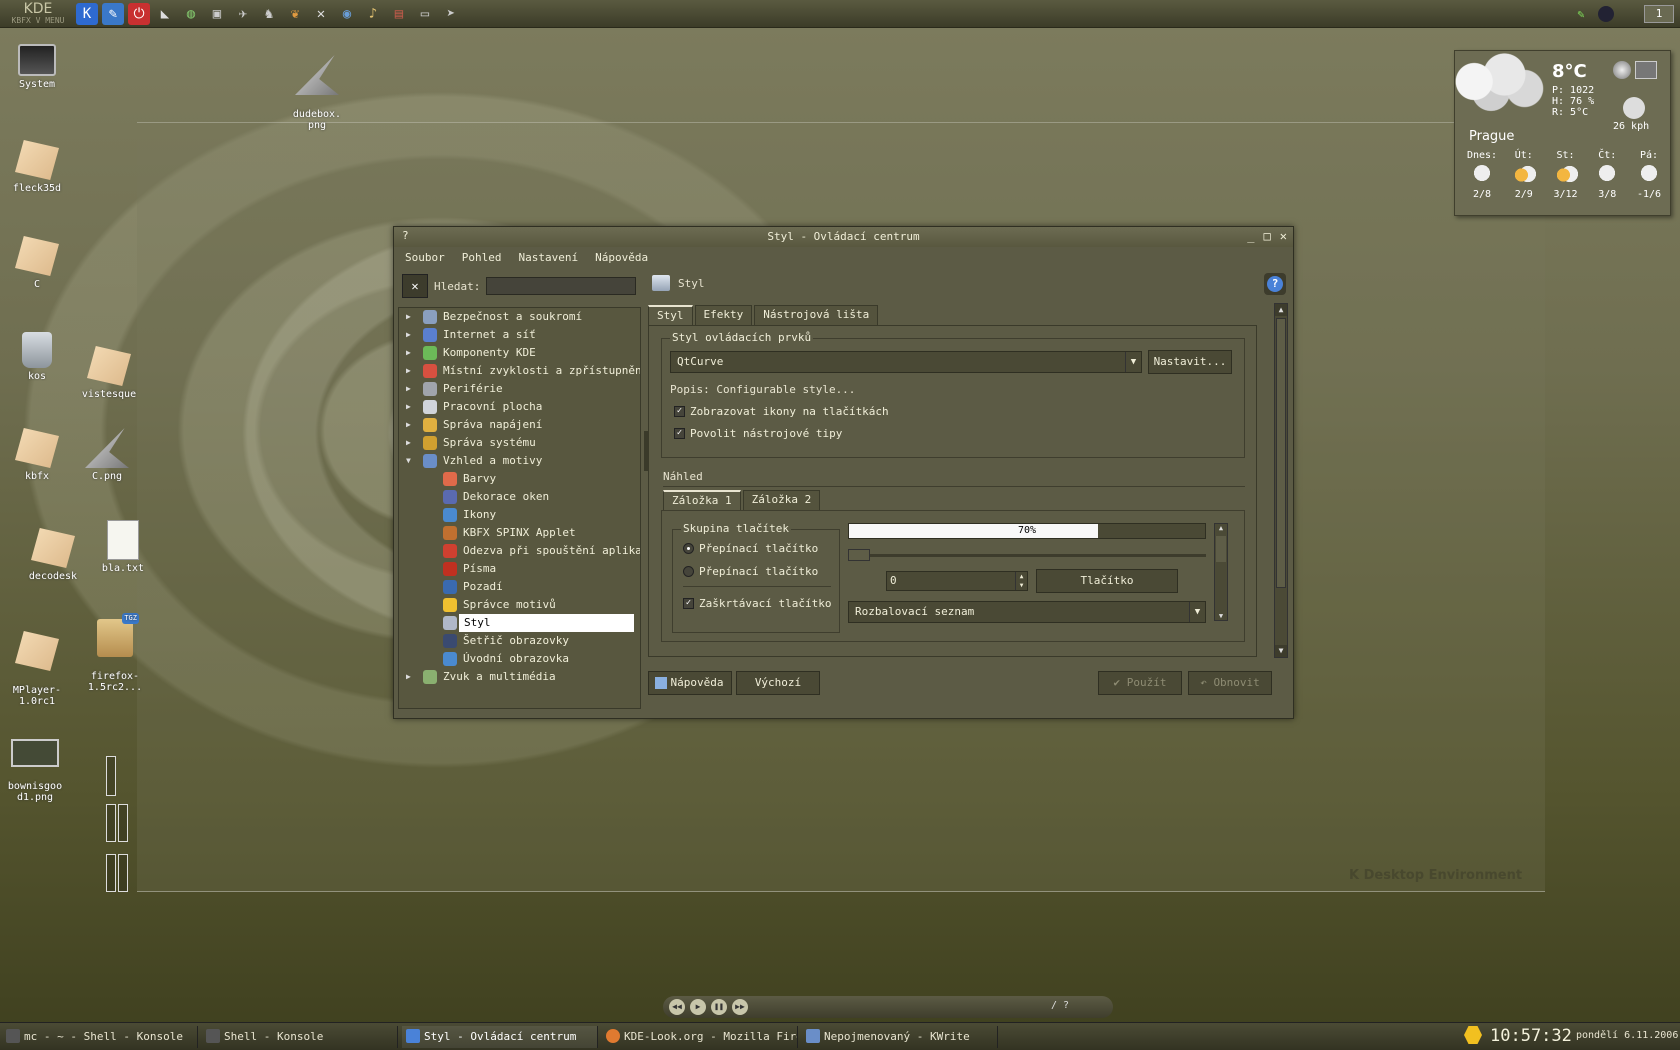 The height and width of the screenshot is (1050, 1680). I want to click on globe-icon: ◍, so click(191, 14).